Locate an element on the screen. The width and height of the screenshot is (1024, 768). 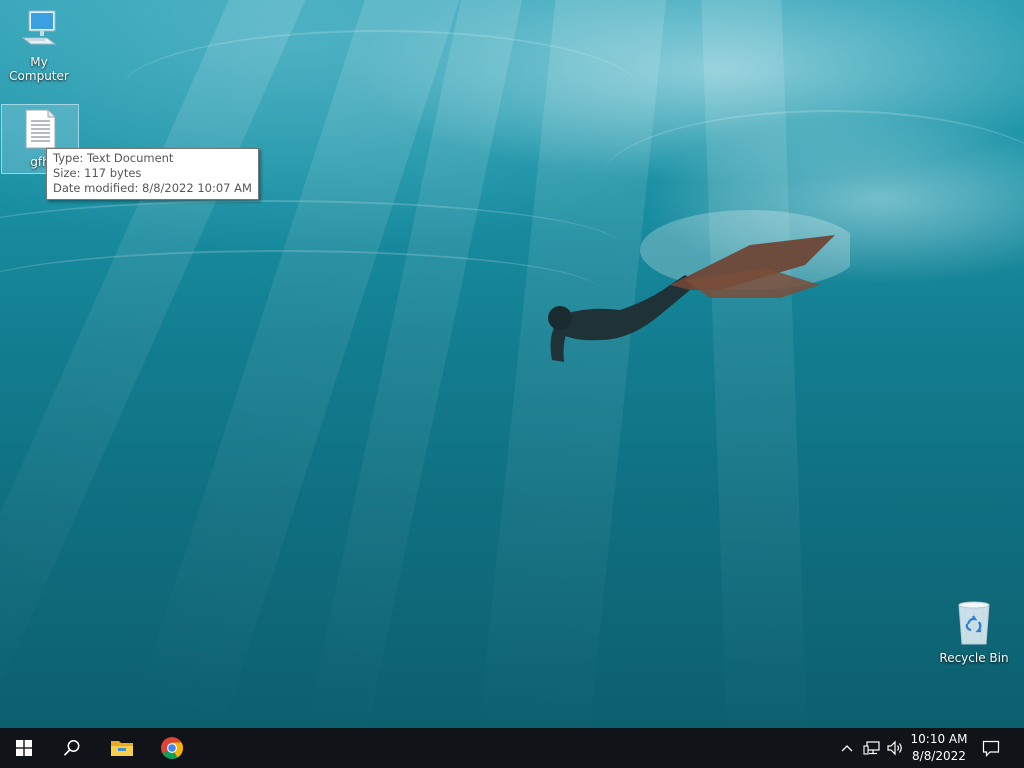
file-explorer-taskbar-button is located at coordinates (122, 748).